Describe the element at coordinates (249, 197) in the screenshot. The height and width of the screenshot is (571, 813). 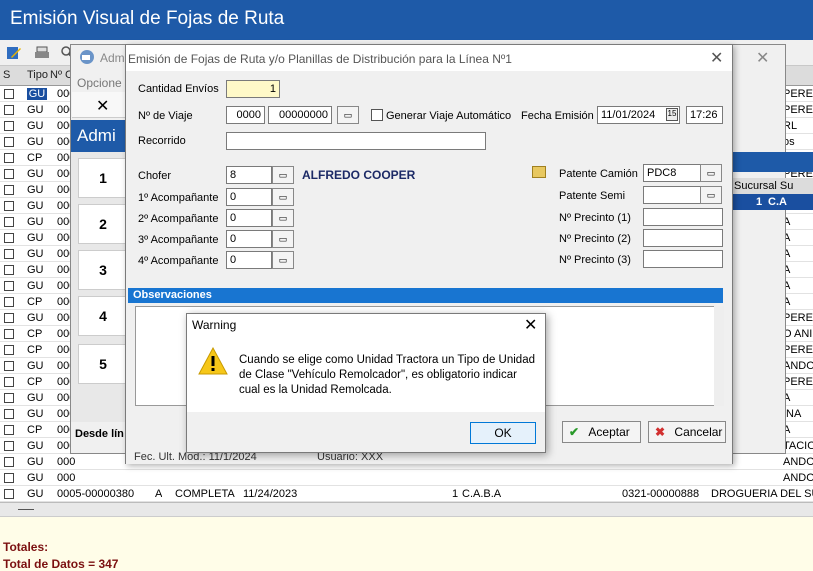
I see `acomp1-input: 0` at that location.